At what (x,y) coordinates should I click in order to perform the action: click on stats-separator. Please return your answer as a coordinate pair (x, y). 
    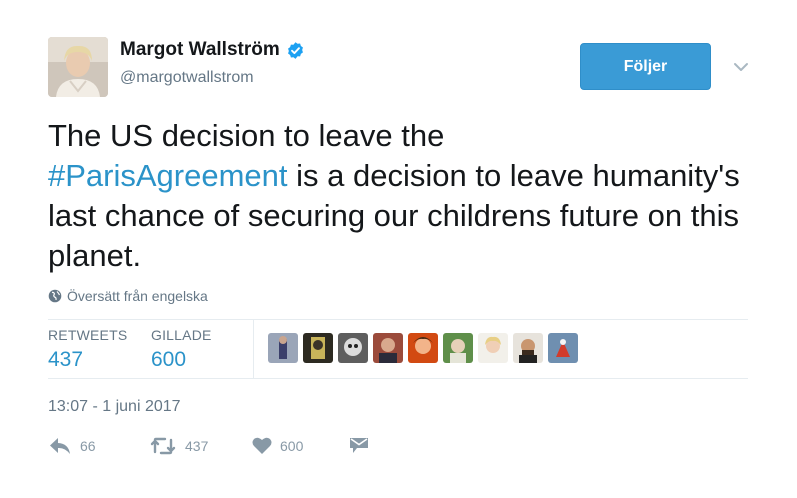
    Looking at the image, I should click on (253, 349).